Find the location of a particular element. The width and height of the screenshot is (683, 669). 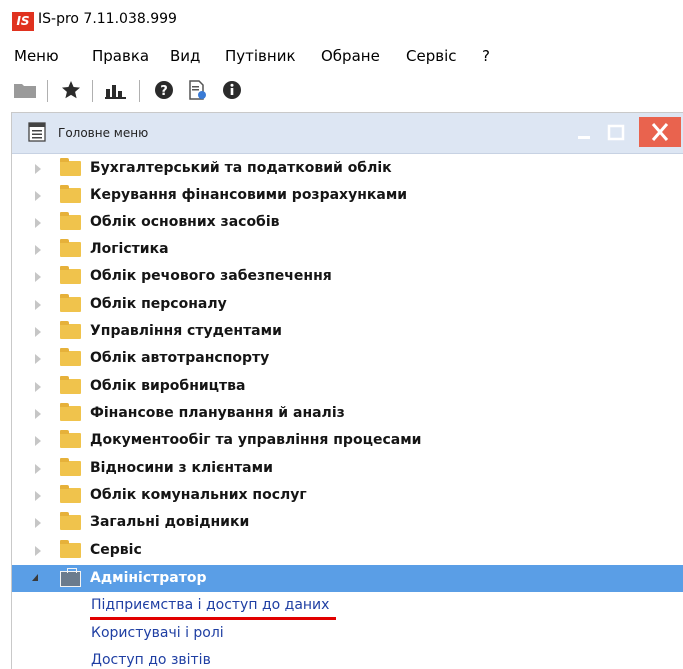

tree-item-label: Документообіг та управління процесами is located at coordinates (256, 440).